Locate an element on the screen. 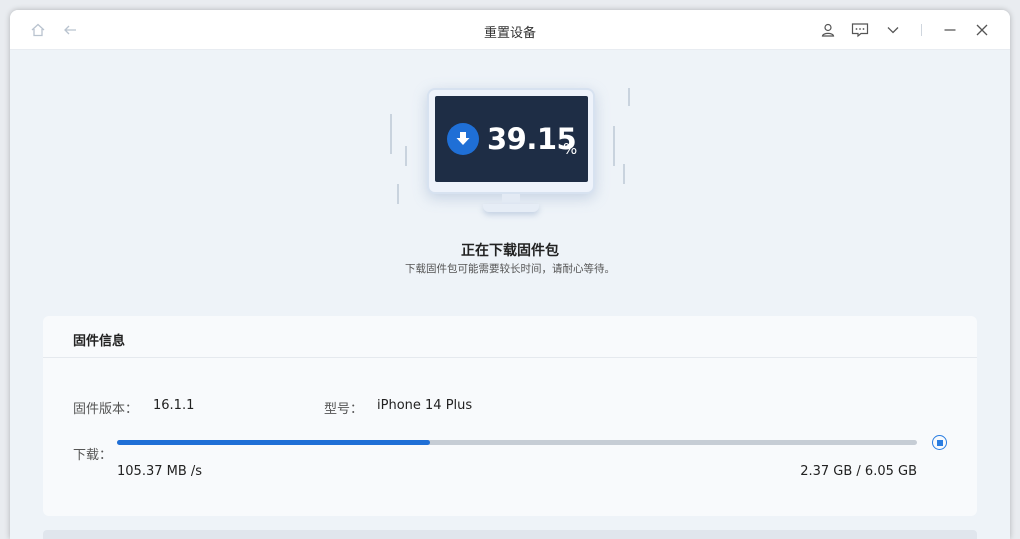 The height and width of the screenshot is (539, 1020). stop-icon is located at coordinates (939, 442).